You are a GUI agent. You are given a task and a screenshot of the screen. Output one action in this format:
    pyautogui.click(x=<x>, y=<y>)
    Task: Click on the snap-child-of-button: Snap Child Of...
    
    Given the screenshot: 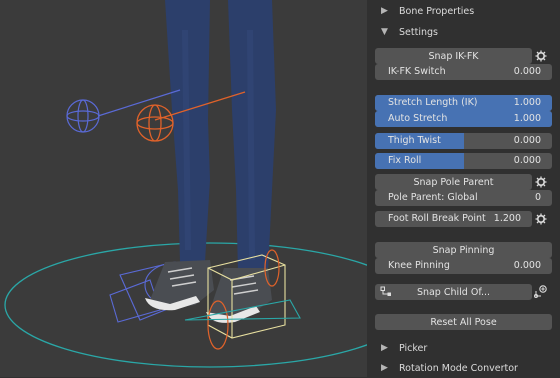 What is the action you would take?
    pyautogui.click(x=453, y=292)
    